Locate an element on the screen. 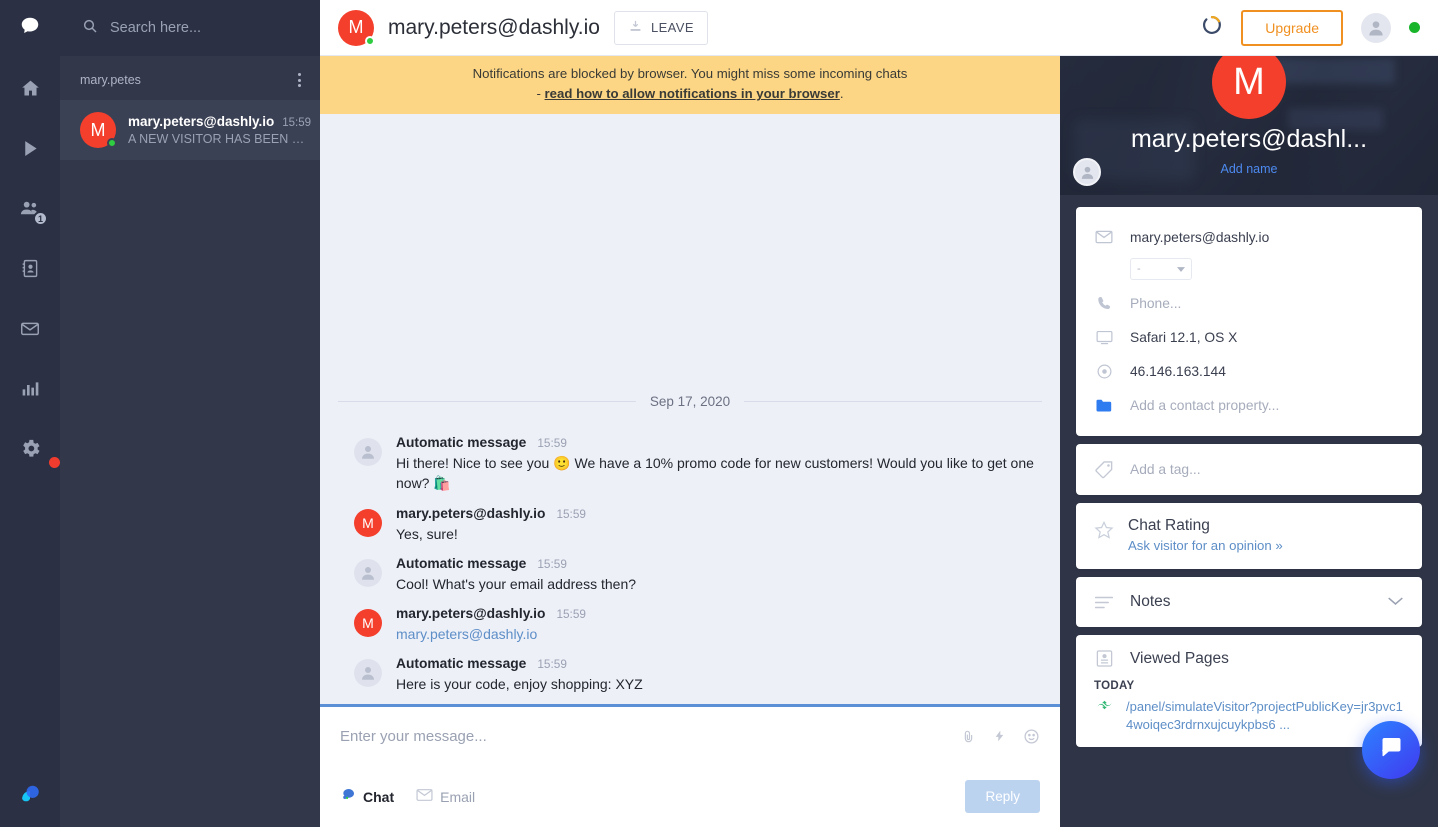 This screenshot has width=1438, height=827. chat-header: M mary.peters@dashly.io LEAVE is located at coordinates (690, 28).